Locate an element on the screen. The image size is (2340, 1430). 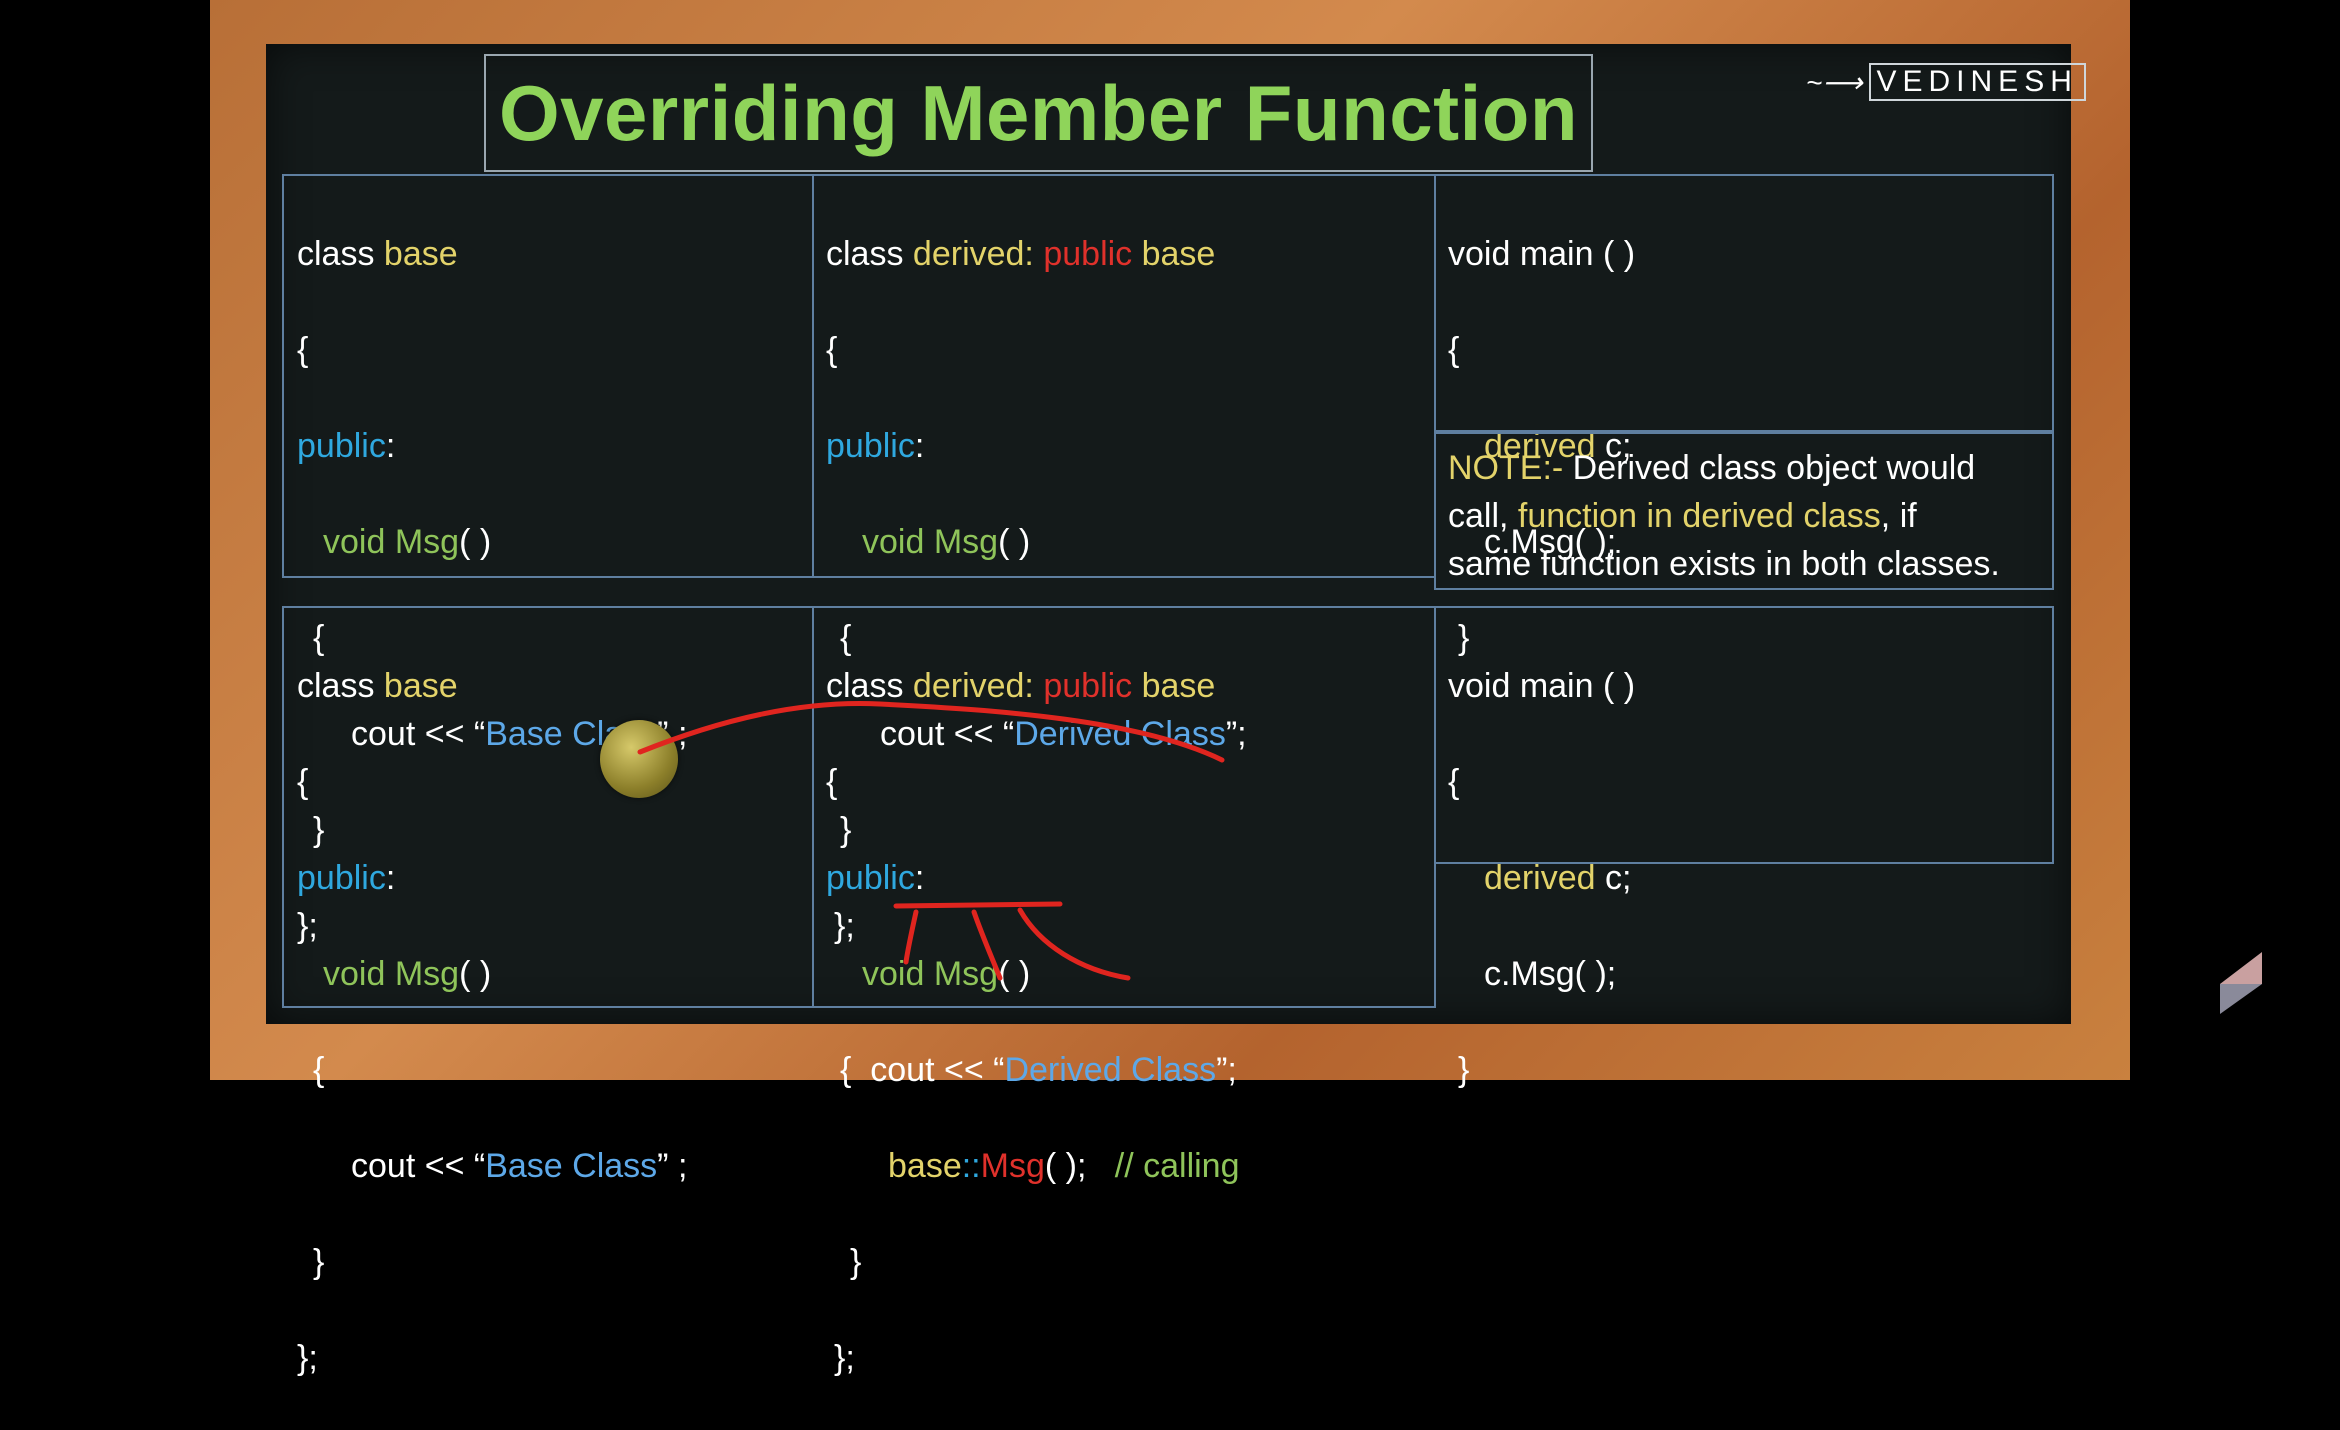
note-line: call, function in derived class, if is located at coordinates (1744, 516).